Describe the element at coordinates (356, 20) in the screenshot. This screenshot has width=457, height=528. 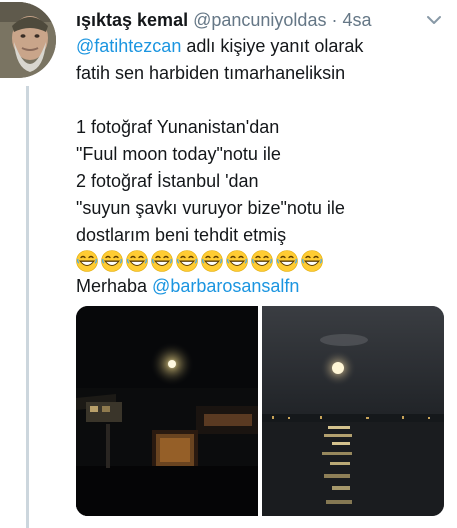
I see `tweet-timestamp: 4sa` at that location.